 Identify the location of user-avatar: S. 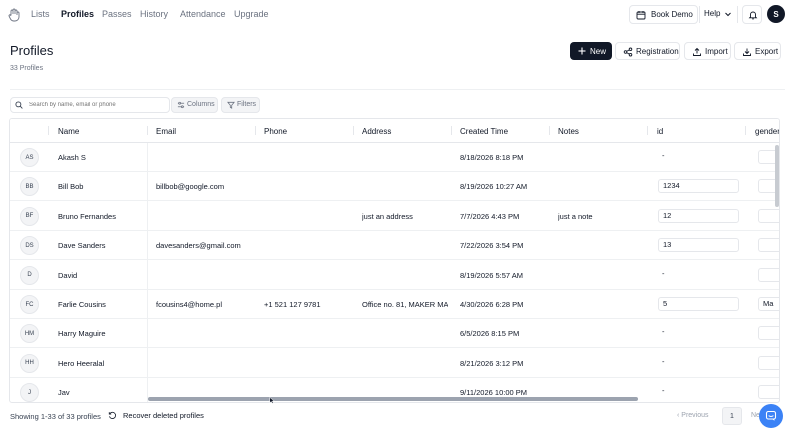
(776, 14).